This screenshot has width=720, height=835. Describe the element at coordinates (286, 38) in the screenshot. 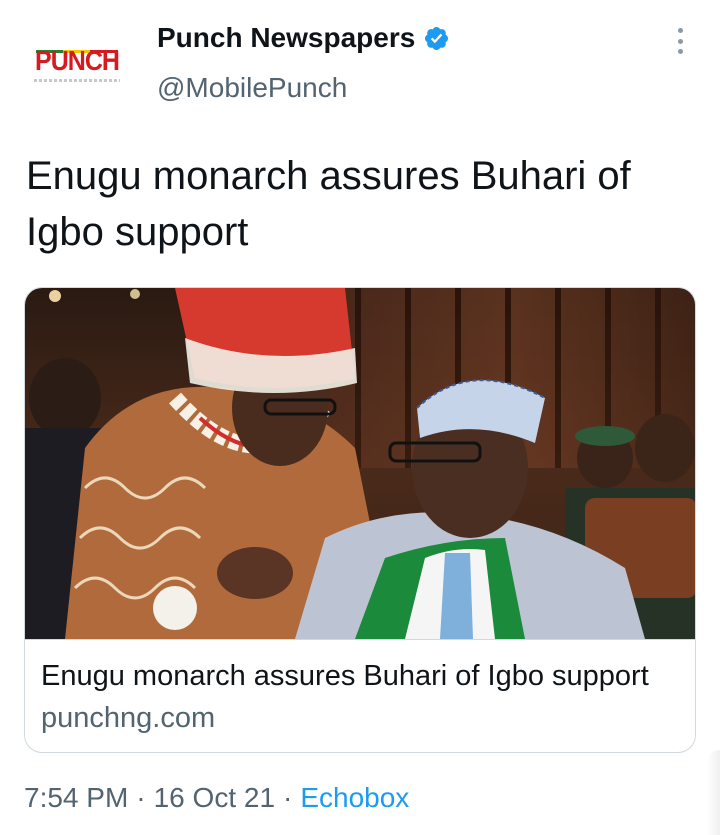

I see `display-name: Punch Newspapers` at that location.